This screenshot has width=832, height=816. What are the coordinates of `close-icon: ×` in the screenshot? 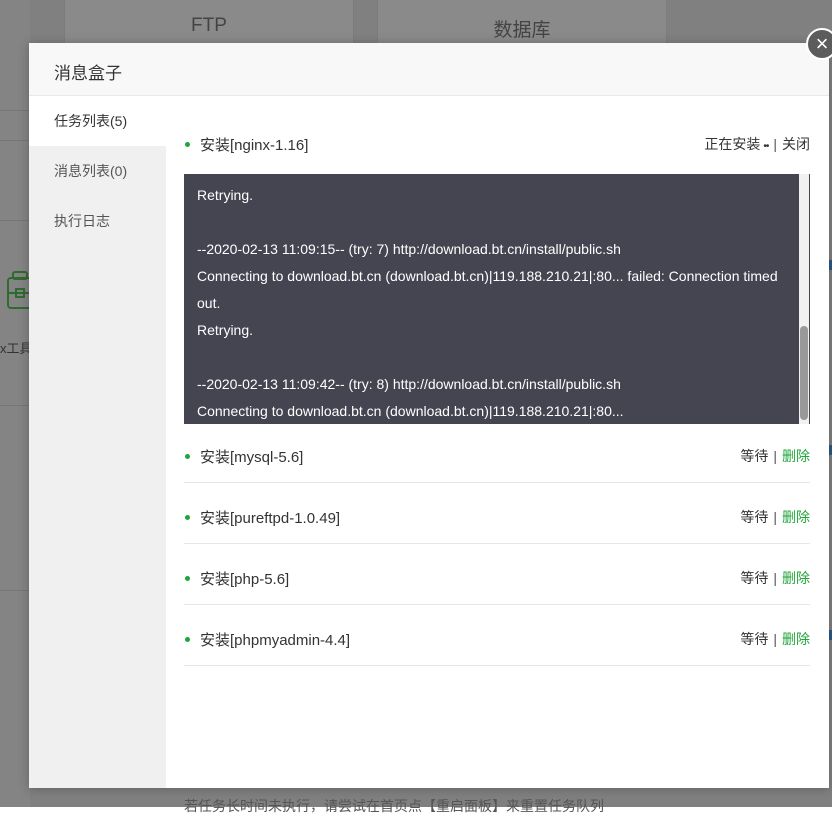 It's located at (822, 43).